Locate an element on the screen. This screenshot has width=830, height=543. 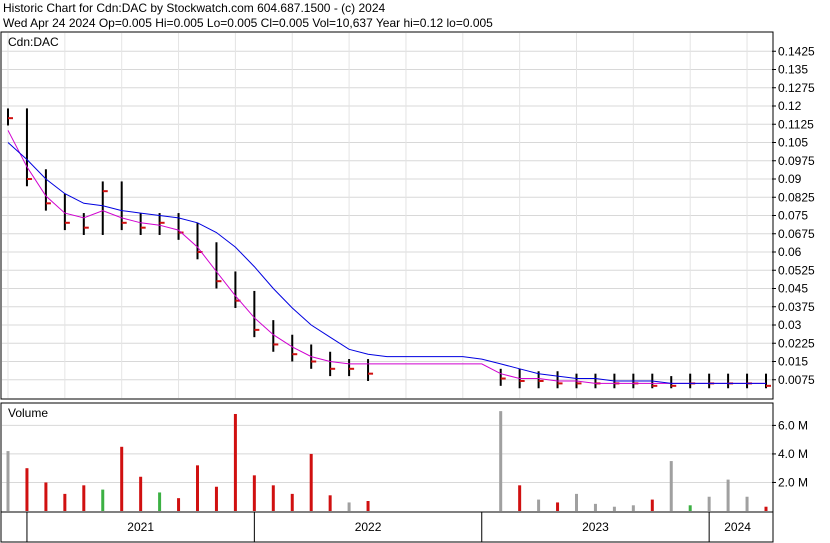
volume-panel-title: Volume is located at coordinates (28, 413).